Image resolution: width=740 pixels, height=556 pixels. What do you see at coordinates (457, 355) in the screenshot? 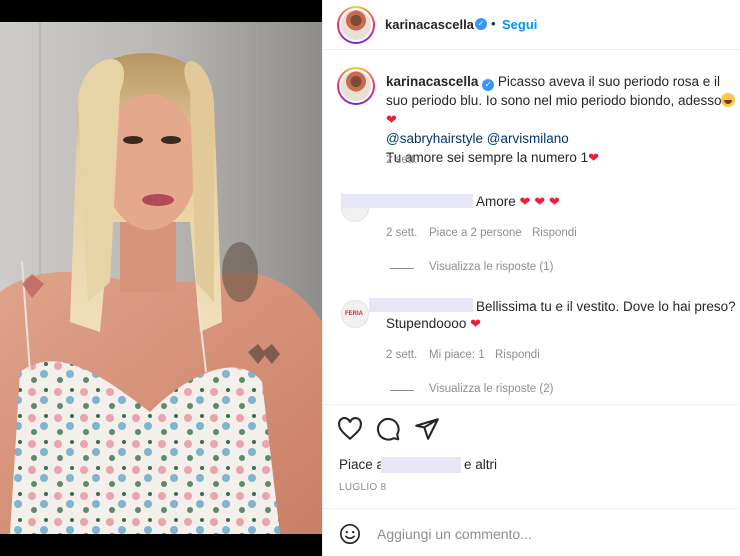
I see `comment-likes: Mi piace: 1` at bounding box center [457, 355].